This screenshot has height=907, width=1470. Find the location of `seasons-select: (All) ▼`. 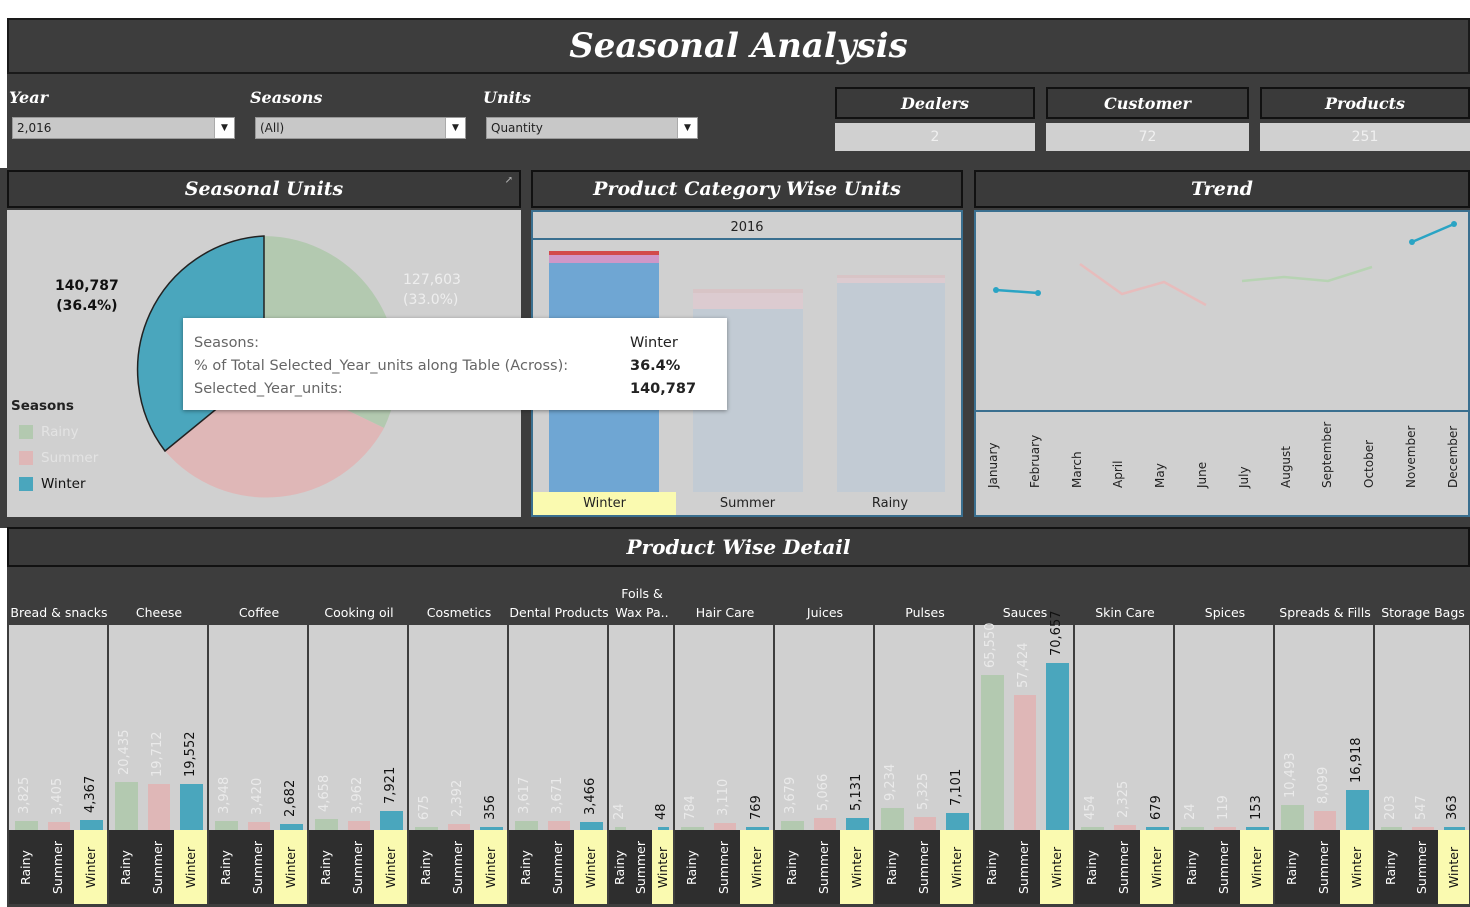

seasons-select: (All) ▼ is located at coordinates (360, 128).